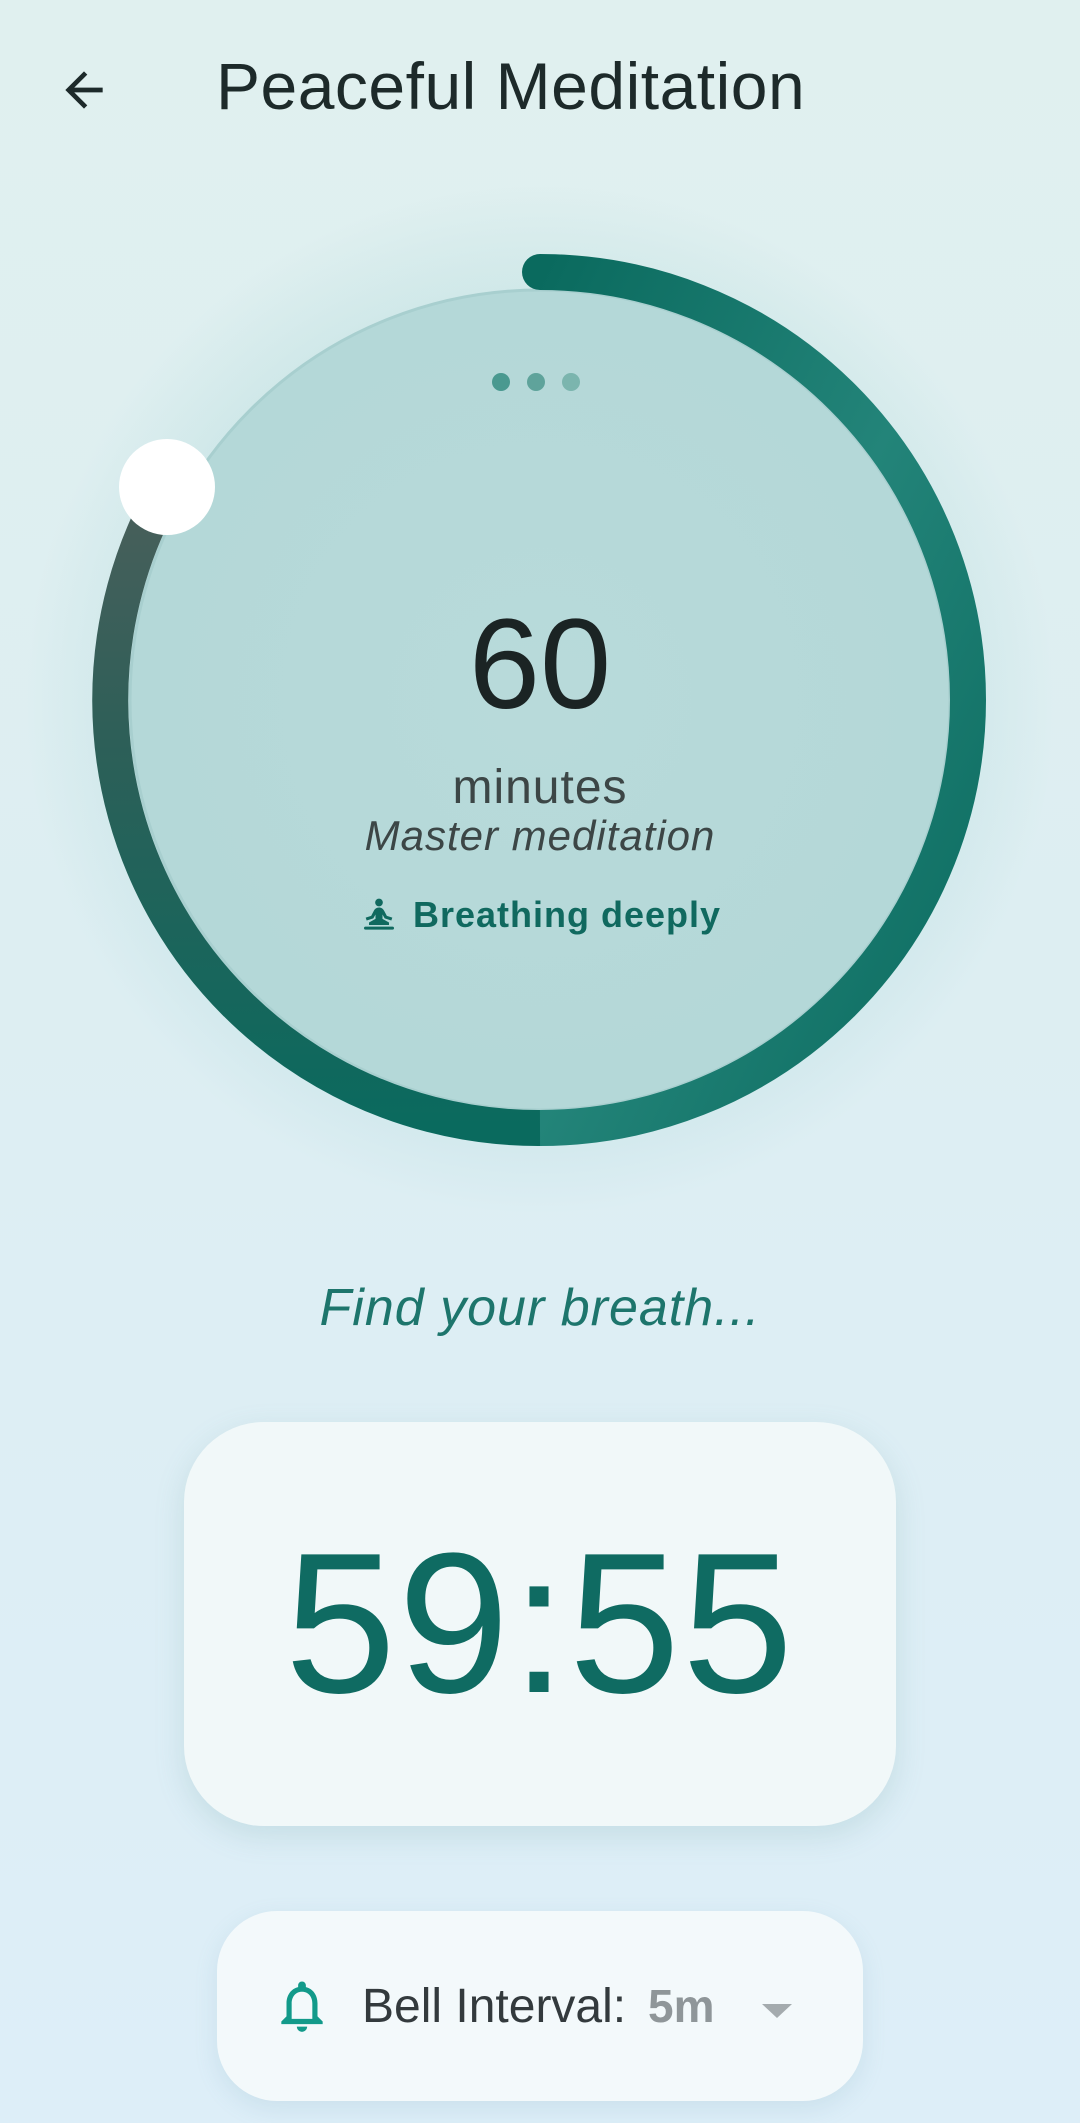  I want to click on bell-interval-label: Bell Interval:, so click(494, 2006).